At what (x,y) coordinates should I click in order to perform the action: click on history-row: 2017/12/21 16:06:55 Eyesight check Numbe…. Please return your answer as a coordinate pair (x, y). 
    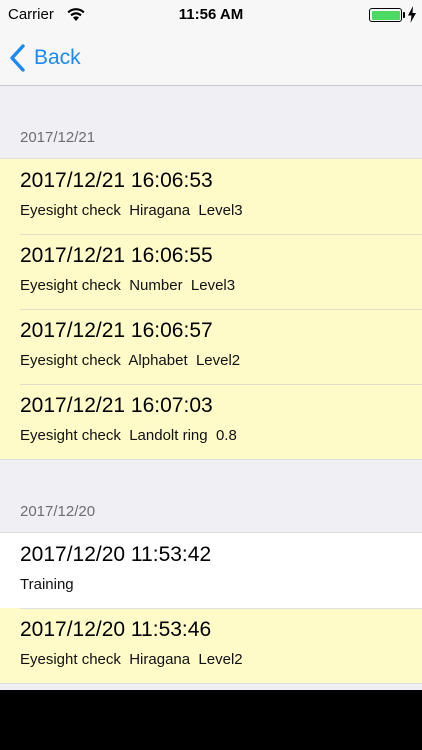
    Looking at the image, I should click on (211, 271).